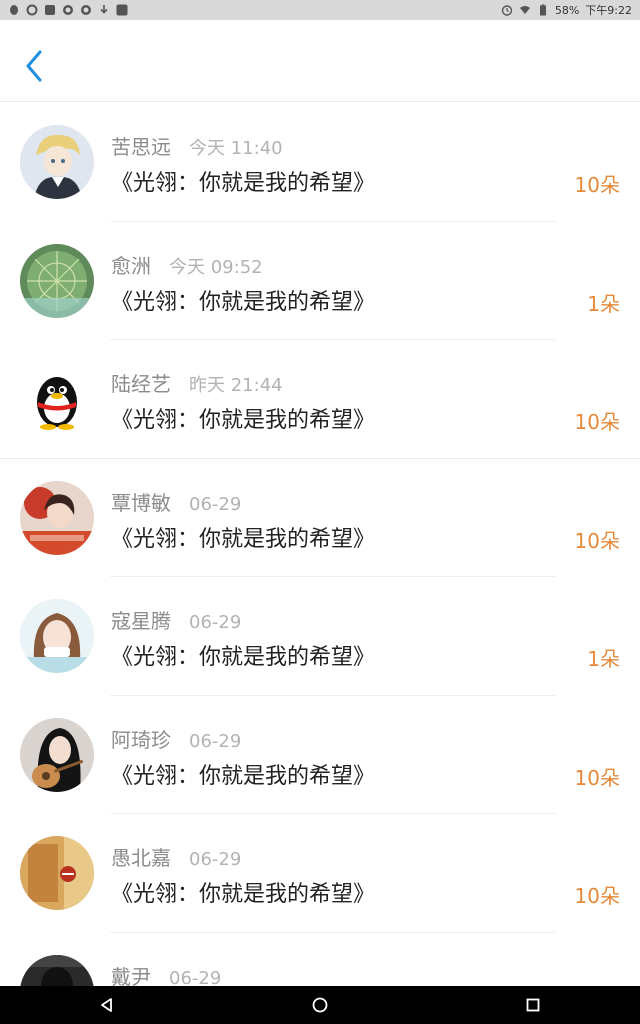 The height and width of the screenshot is (1024, 640). Describe the element at coordinates (32, 10) in the screenshot. I see `sync-icon` at that location.